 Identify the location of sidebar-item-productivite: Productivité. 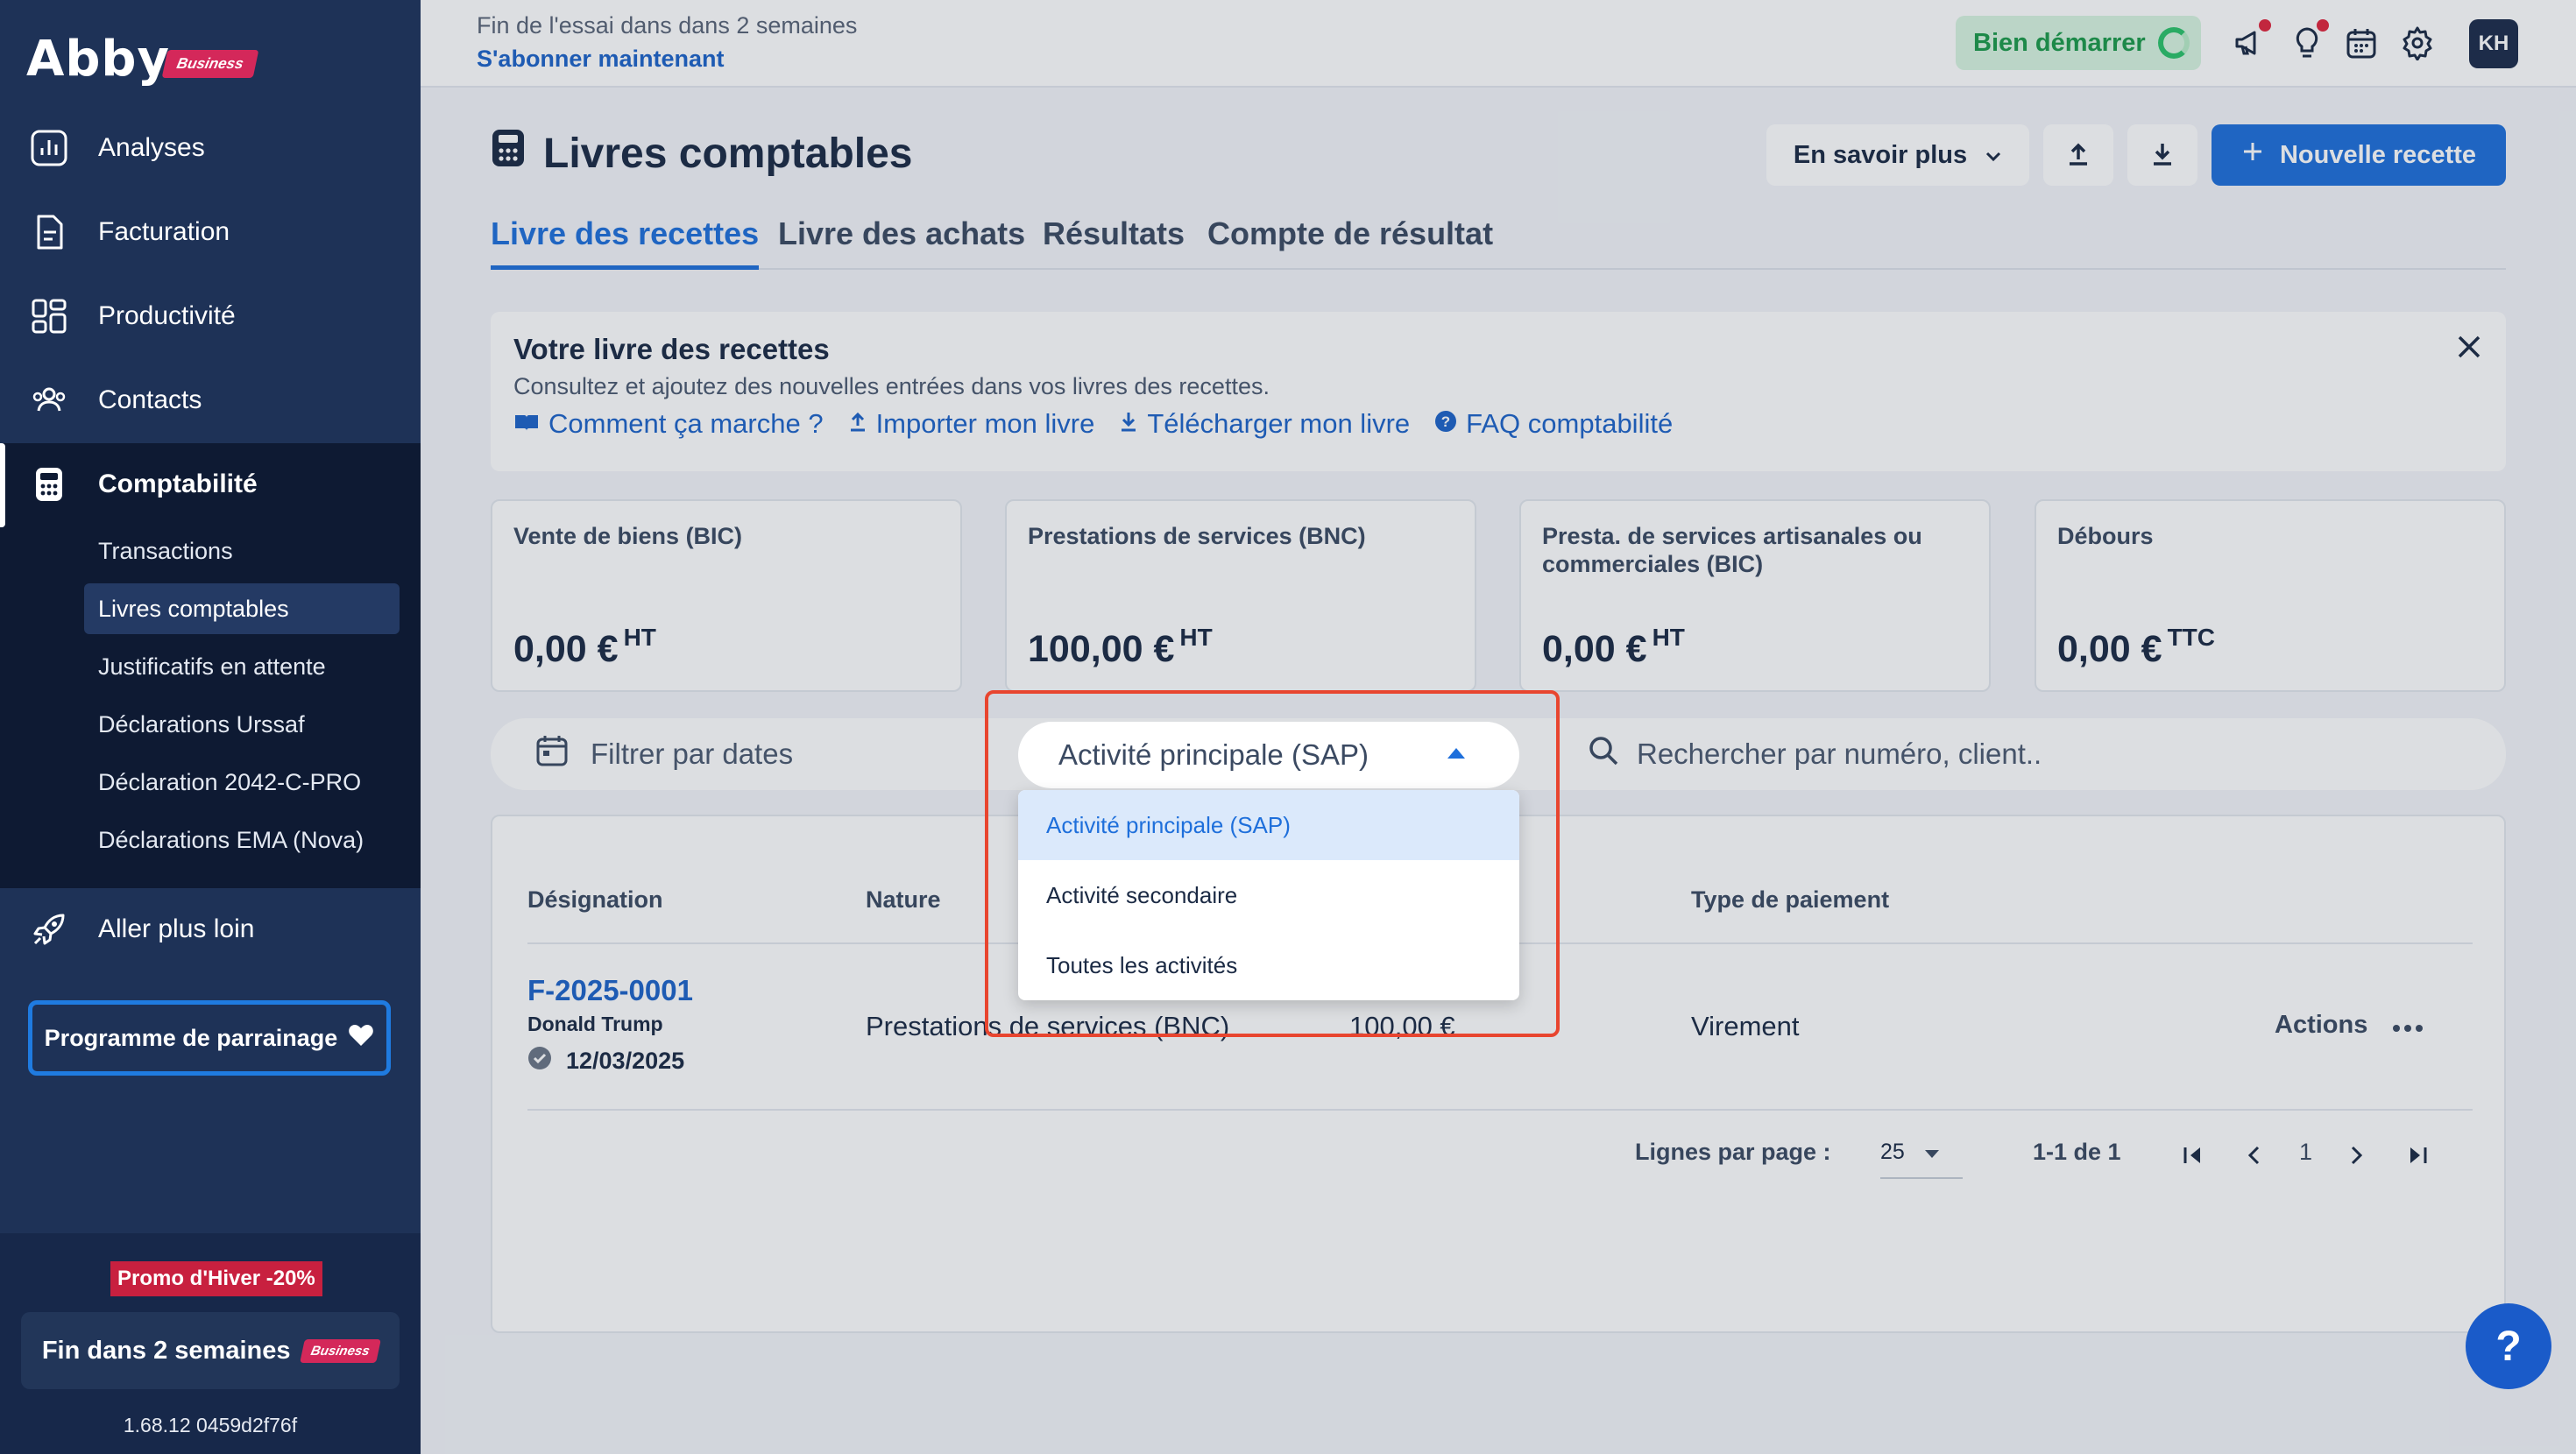
(210, 316).